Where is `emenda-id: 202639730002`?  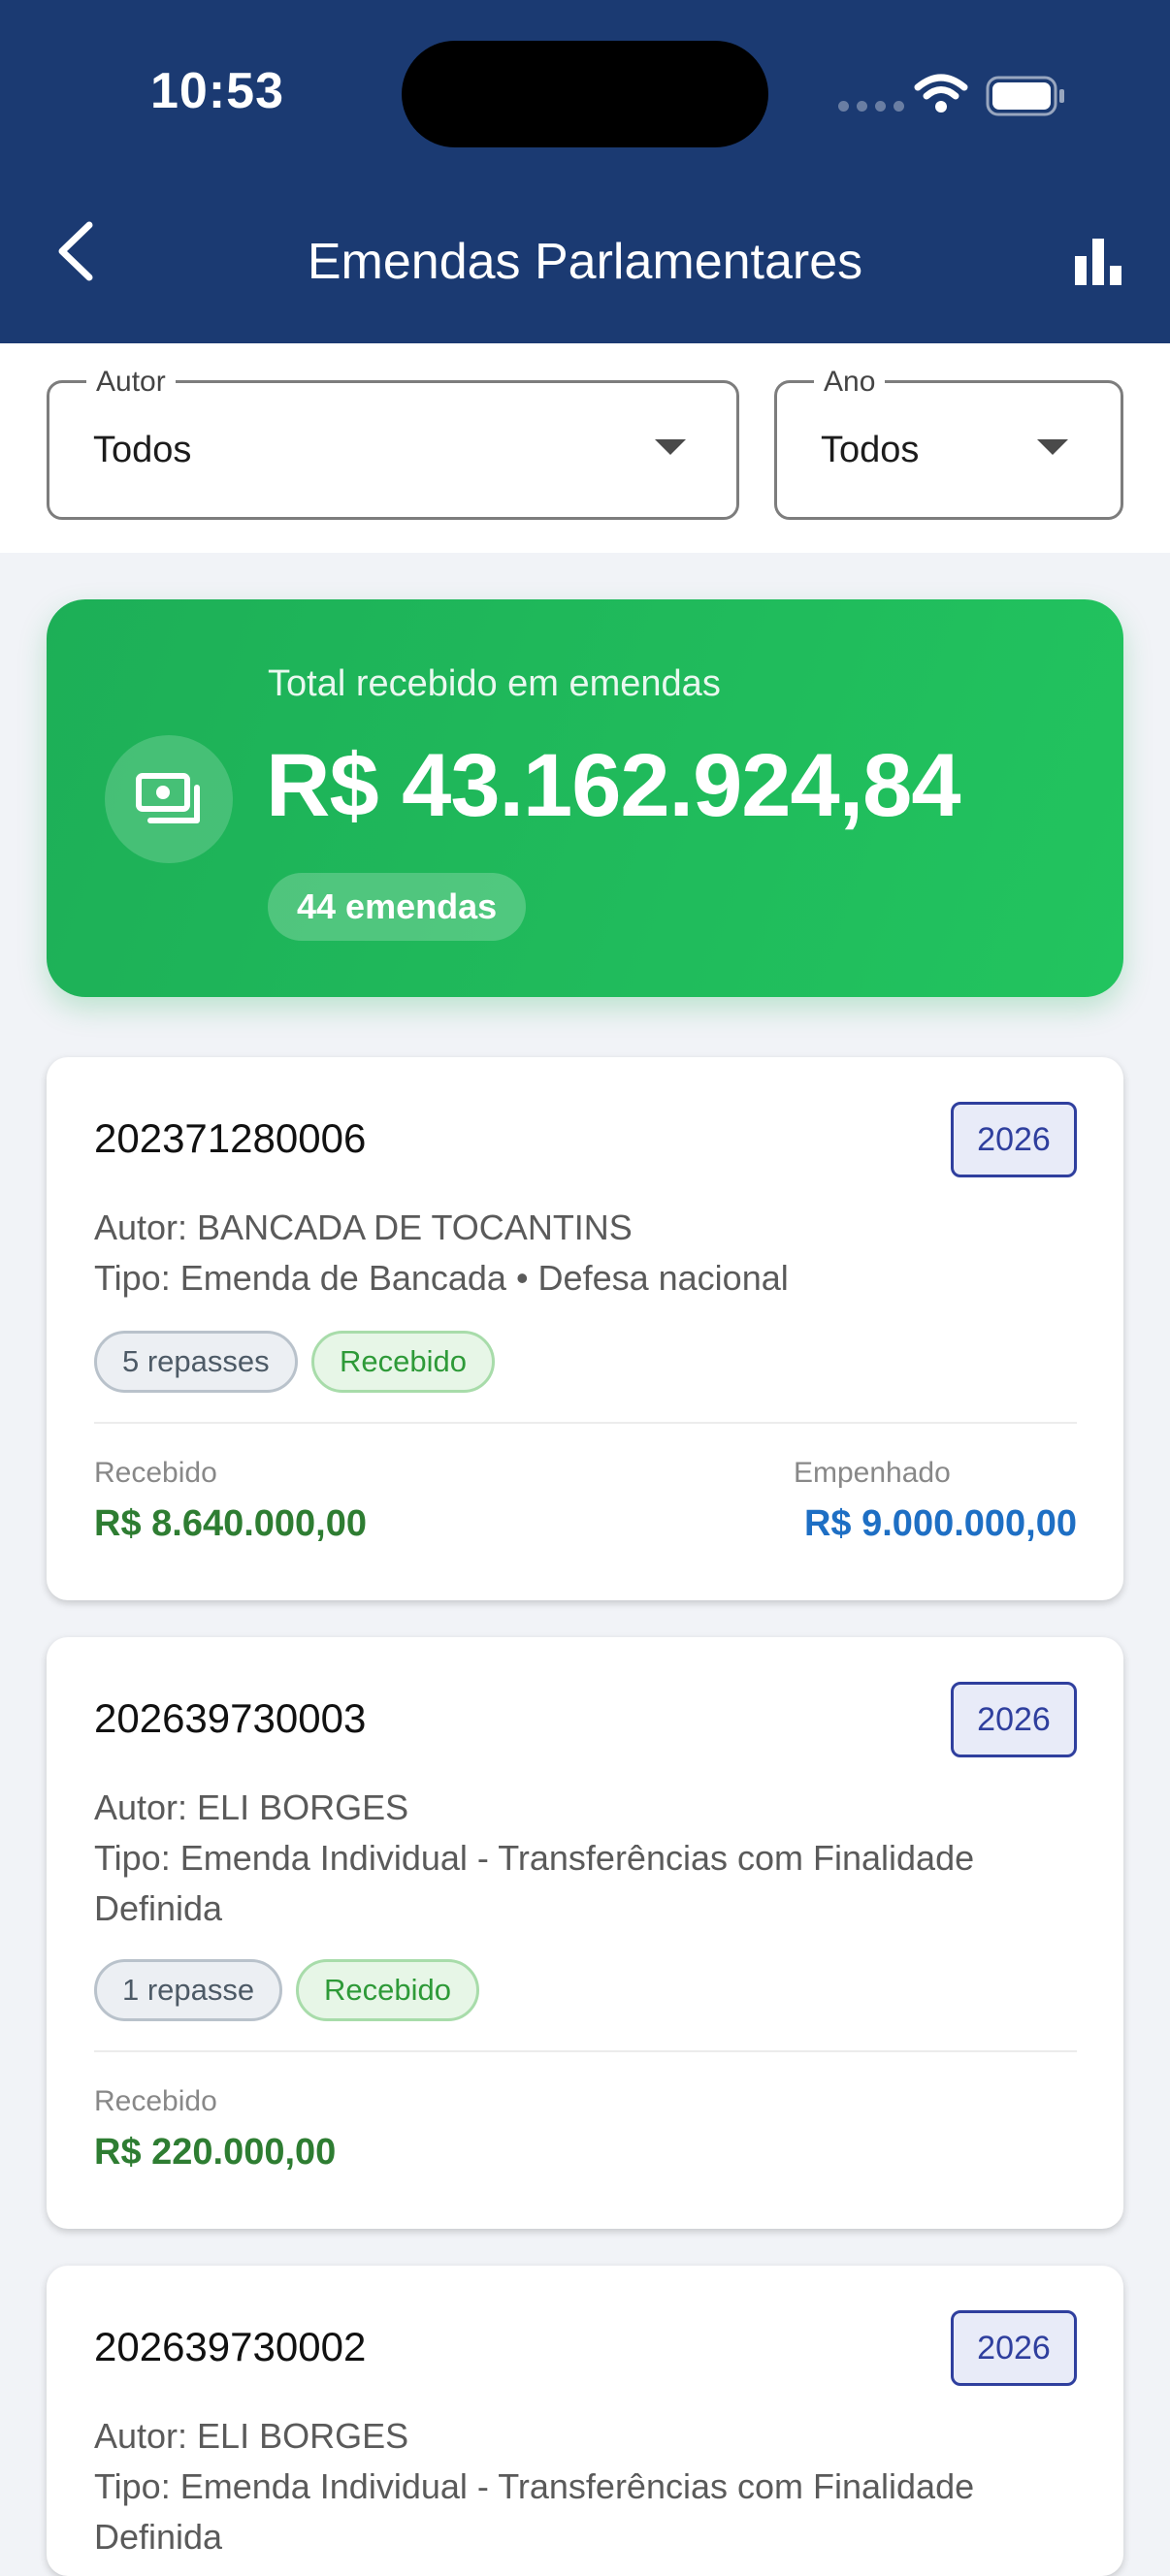
emenda-id: 202639730002 is located at coordinates (230, 2346).